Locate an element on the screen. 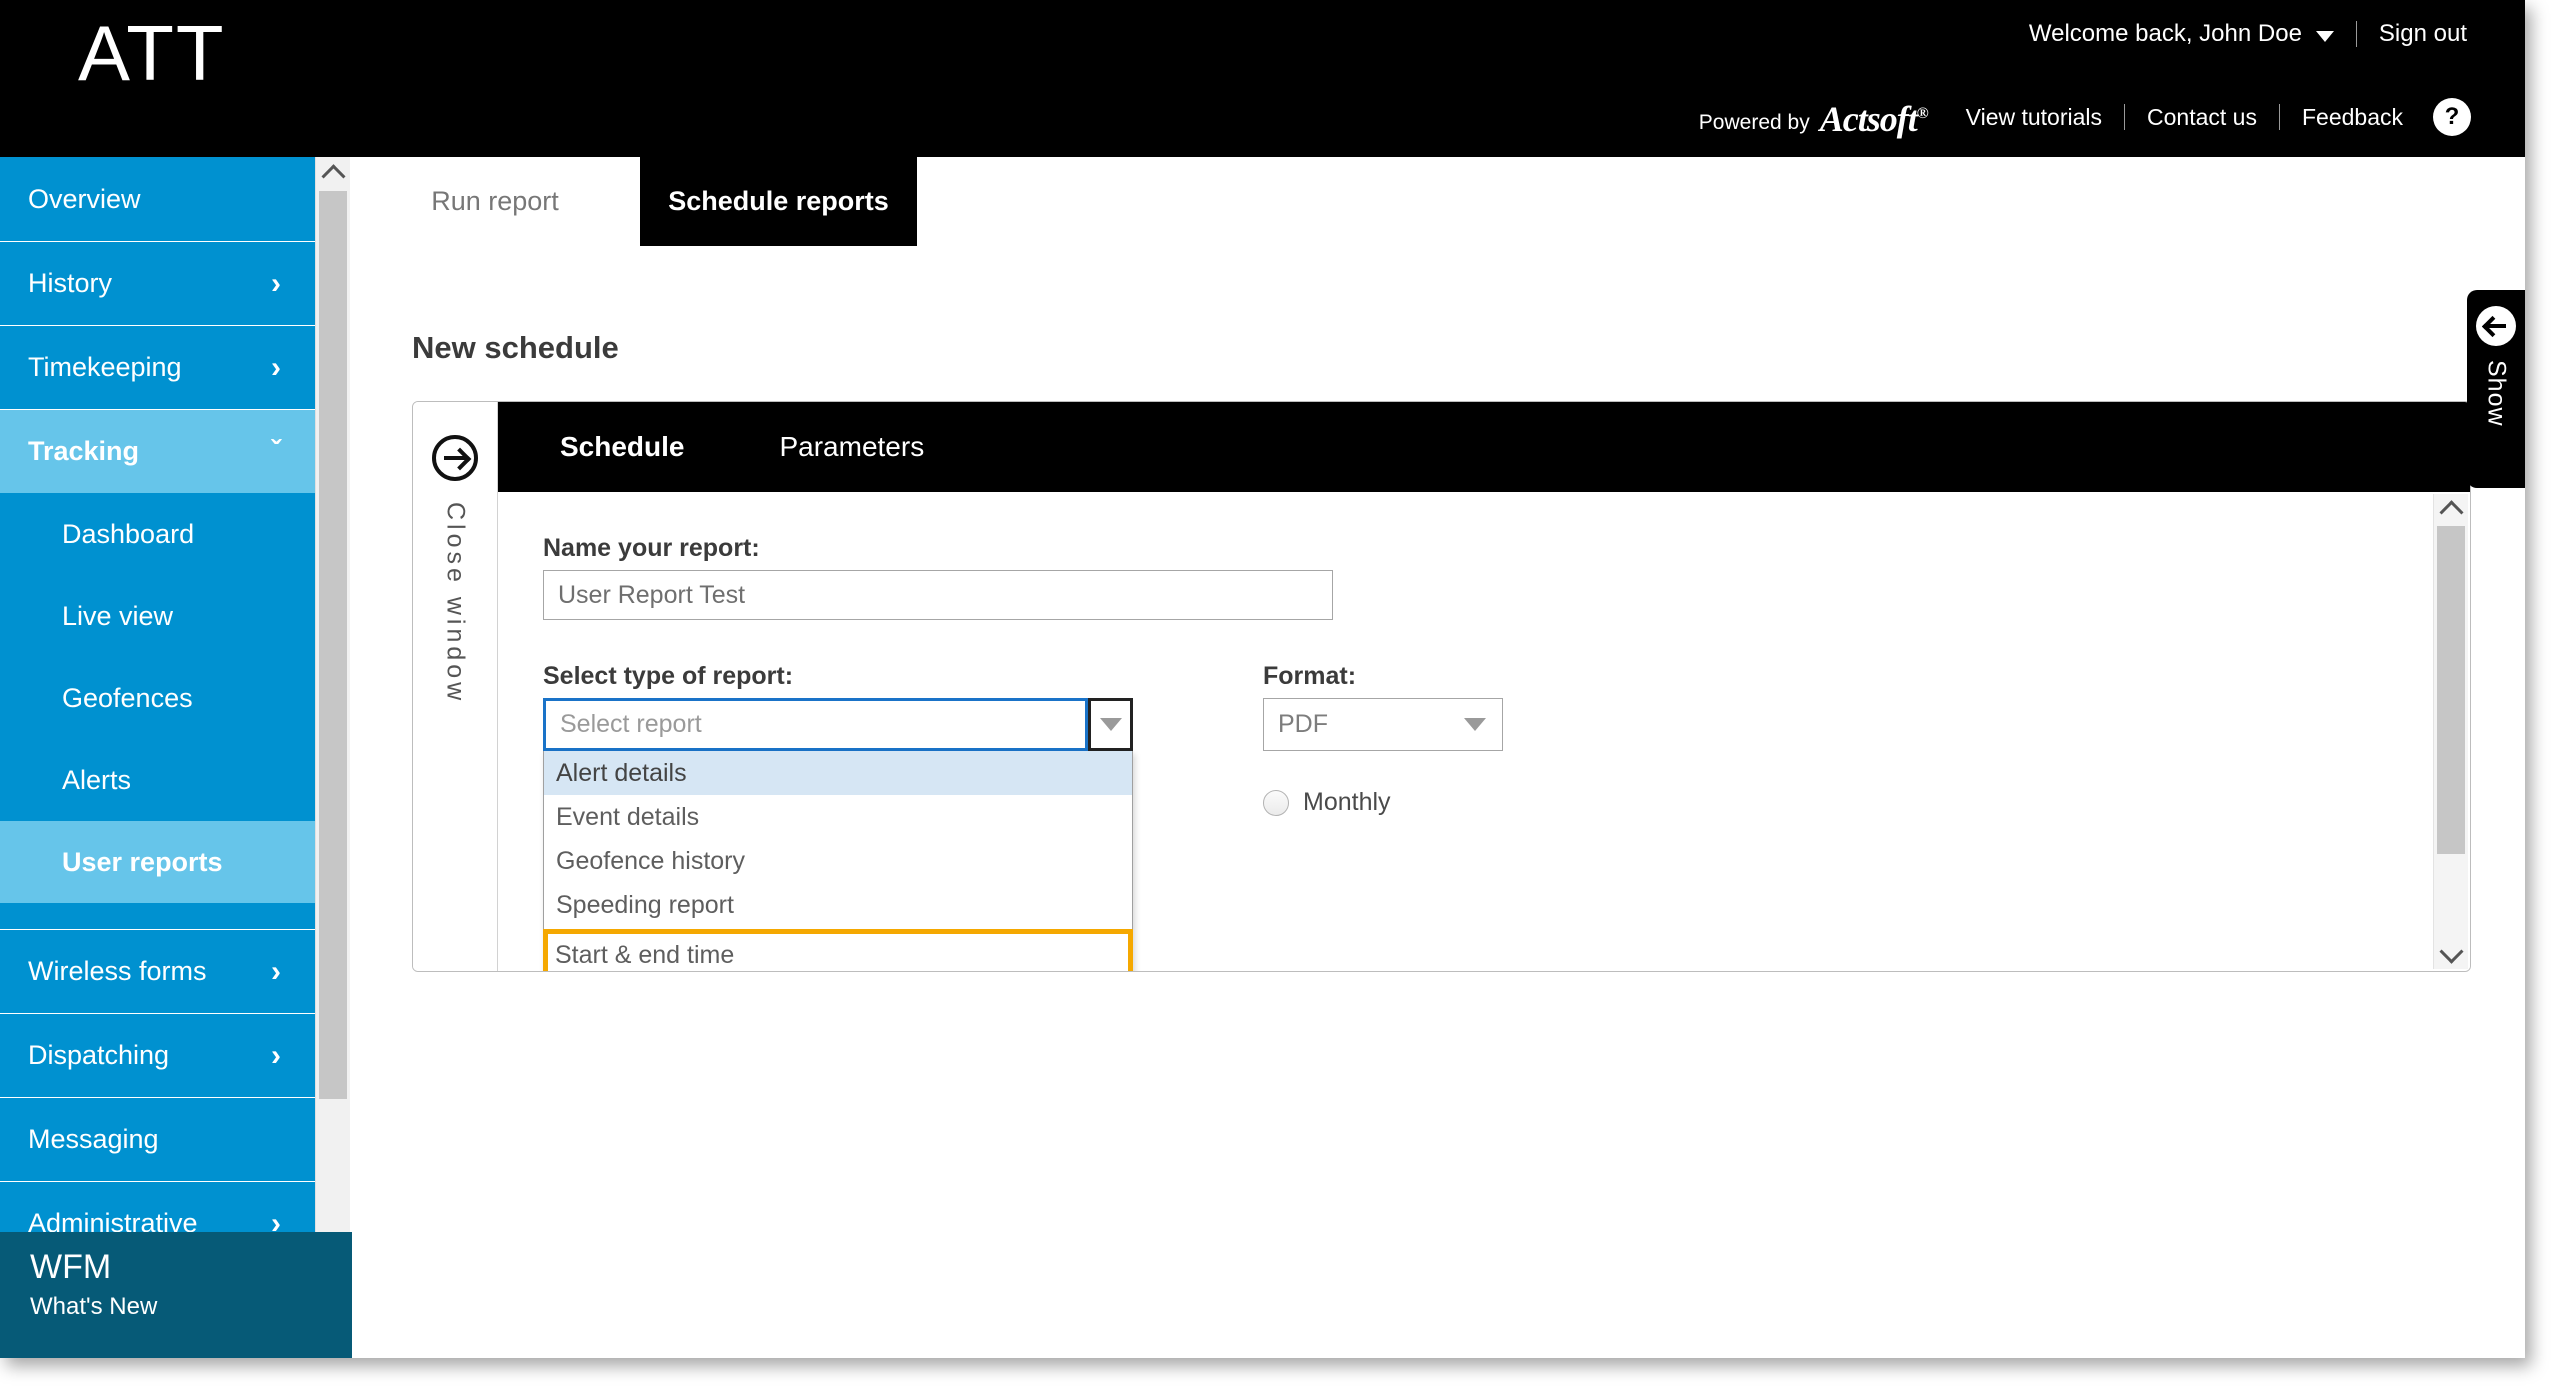 The image size is (2560, 1392). page-title: New schedule is located at coordinates (515, 347).